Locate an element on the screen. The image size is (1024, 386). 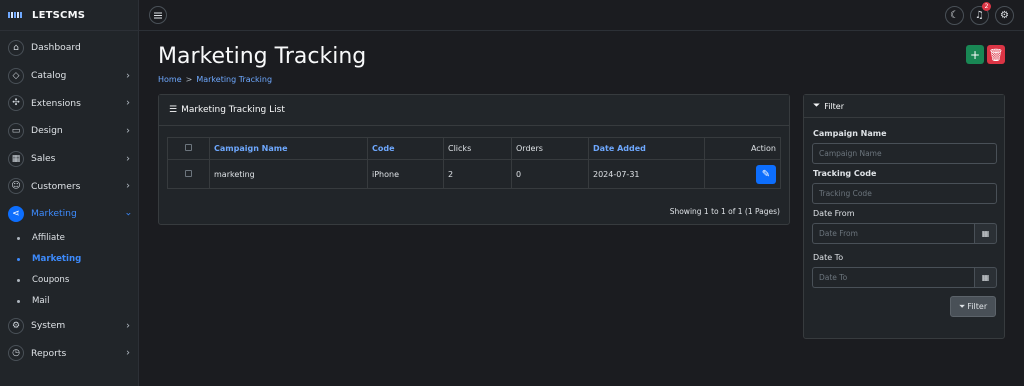
sidebar-item-label: Dashboard is located at coordinates (56, 48).